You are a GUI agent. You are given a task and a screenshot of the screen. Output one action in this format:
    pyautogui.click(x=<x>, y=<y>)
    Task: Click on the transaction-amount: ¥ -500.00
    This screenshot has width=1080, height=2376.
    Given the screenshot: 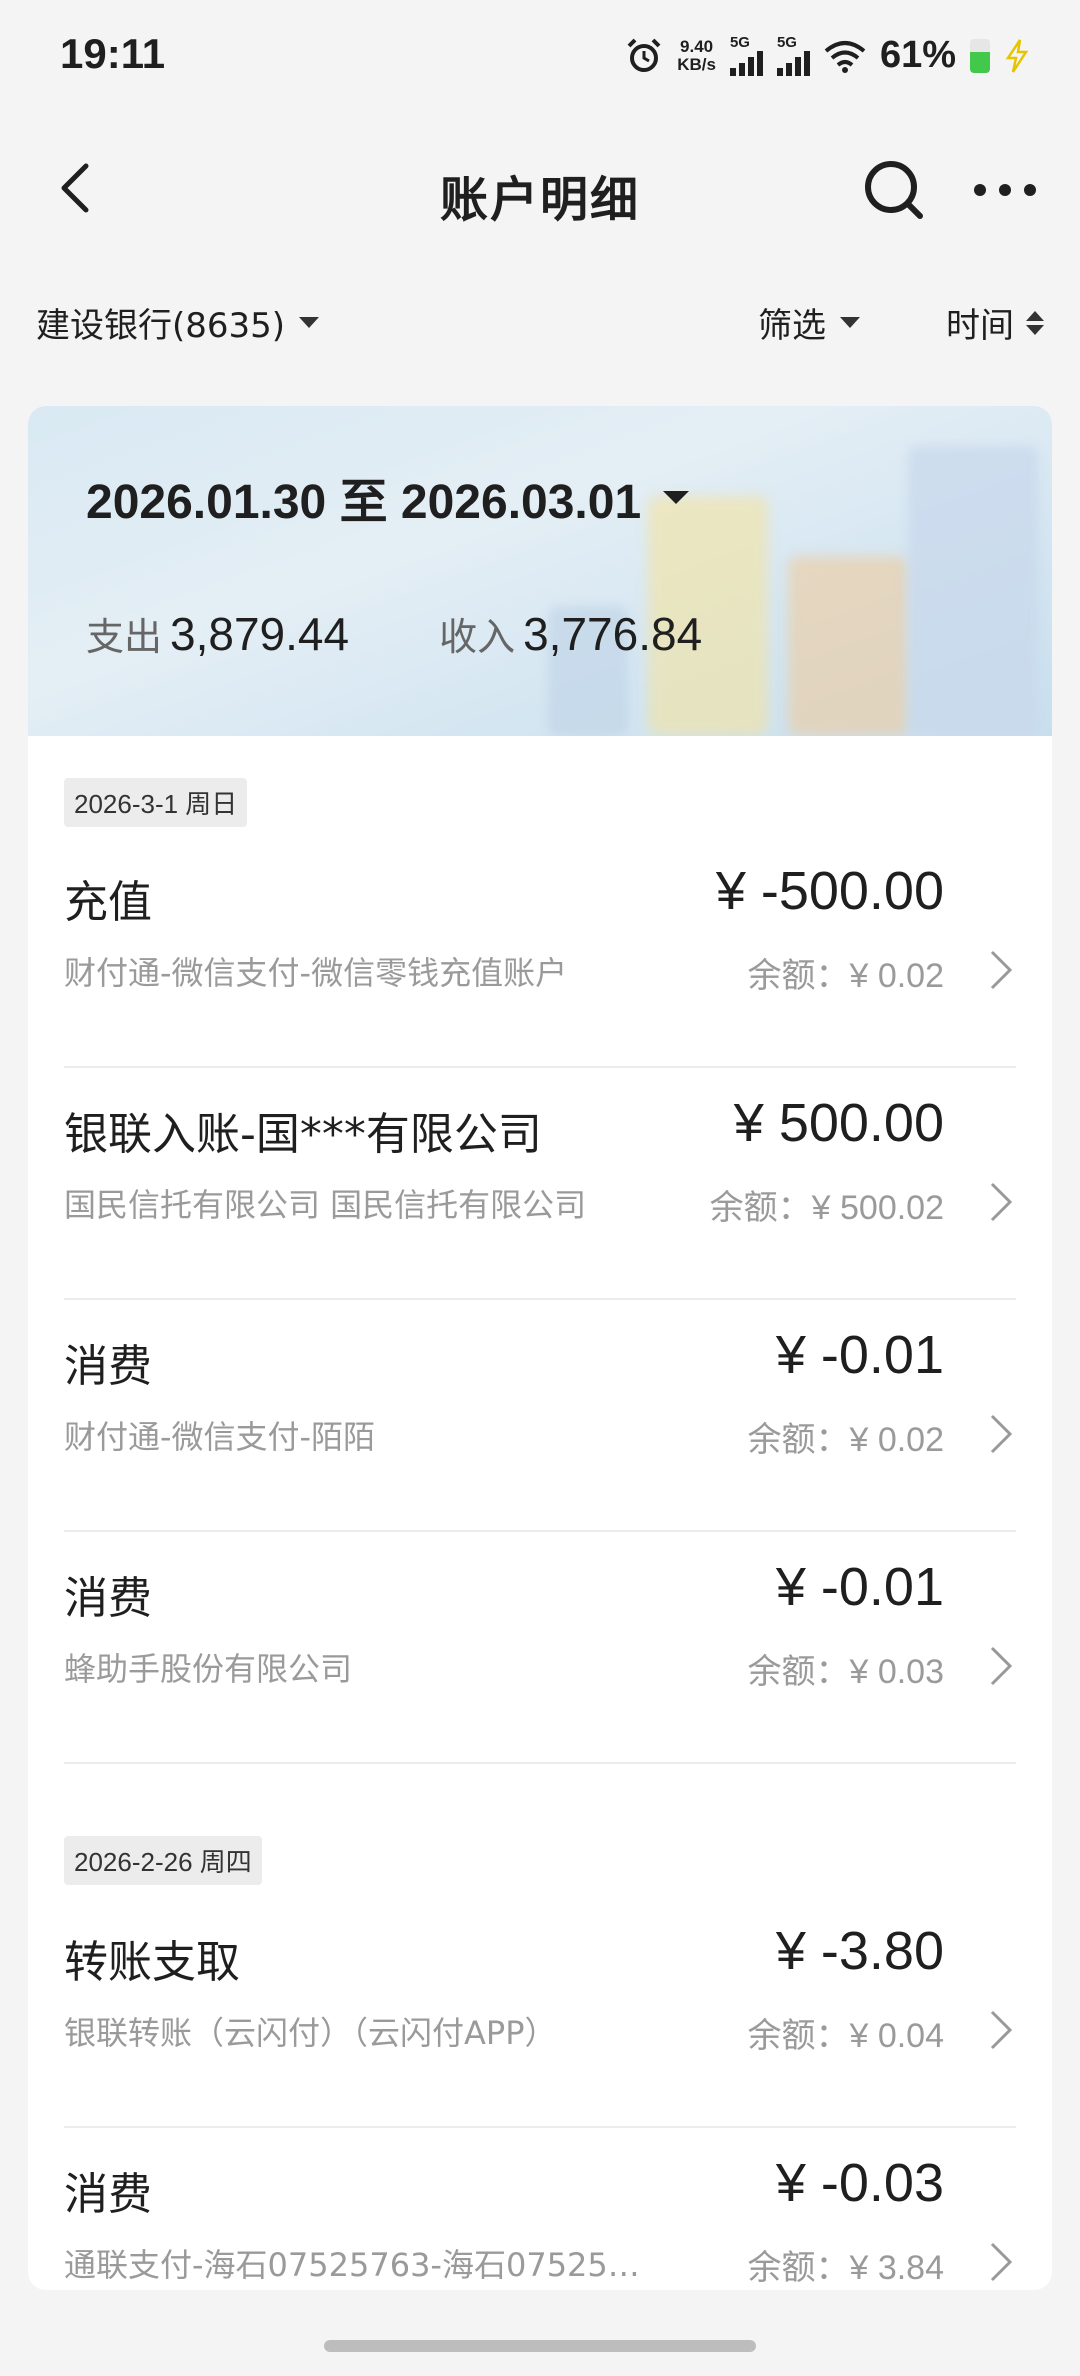 What is the action you would take?
    pyautogui.click(x=829, y=891)
    